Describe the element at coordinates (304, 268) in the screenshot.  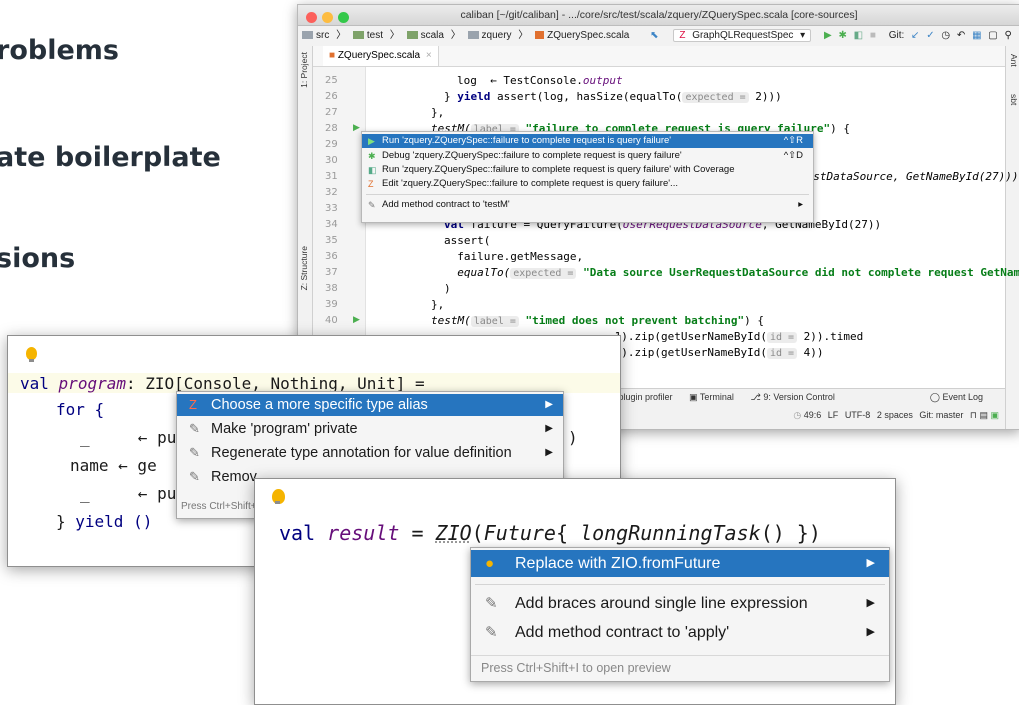
I see `structure-tool-tab: Z: Structure` at that location.